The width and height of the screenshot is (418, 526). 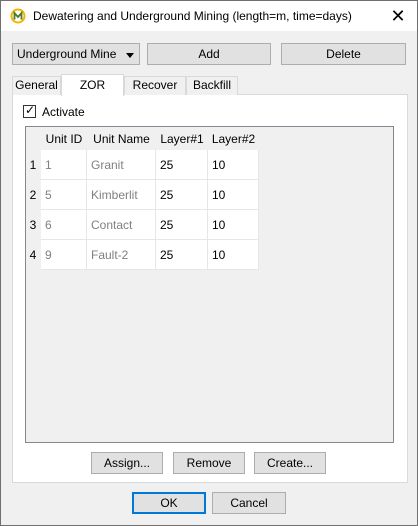 I want to click on col-header-layer1: Layer#1, so click(x=182, y=139).